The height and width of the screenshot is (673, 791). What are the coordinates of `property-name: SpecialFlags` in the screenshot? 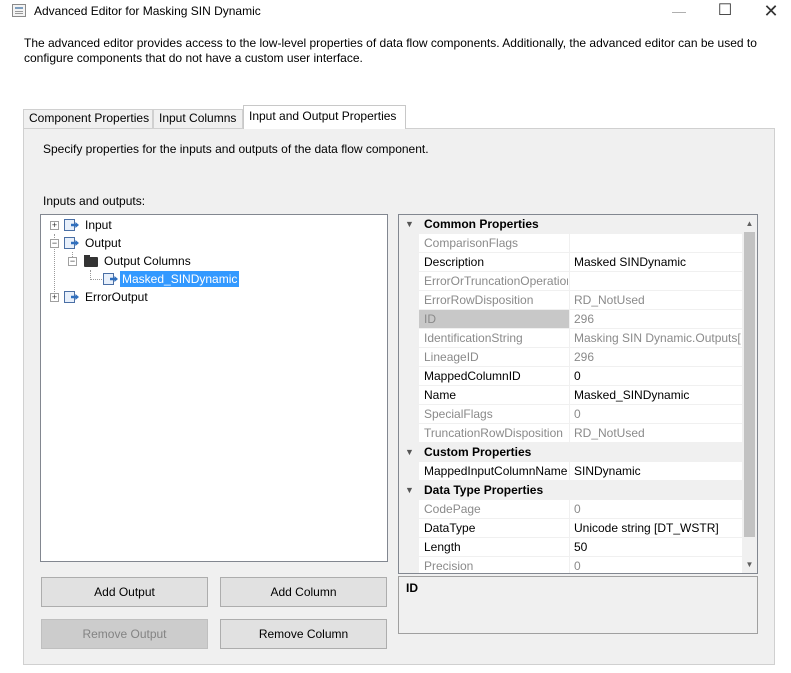 It's located at (458, 414).